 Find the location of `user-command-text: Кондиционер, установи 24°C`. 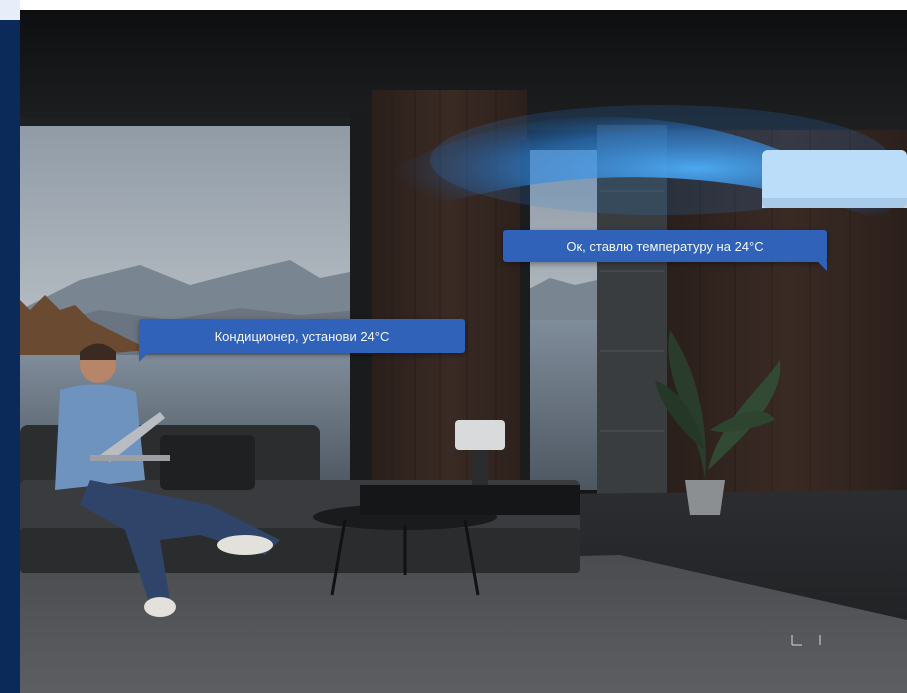

user-command-text: Кондиционер, установи 24°C is located at coordinates (302, 336).